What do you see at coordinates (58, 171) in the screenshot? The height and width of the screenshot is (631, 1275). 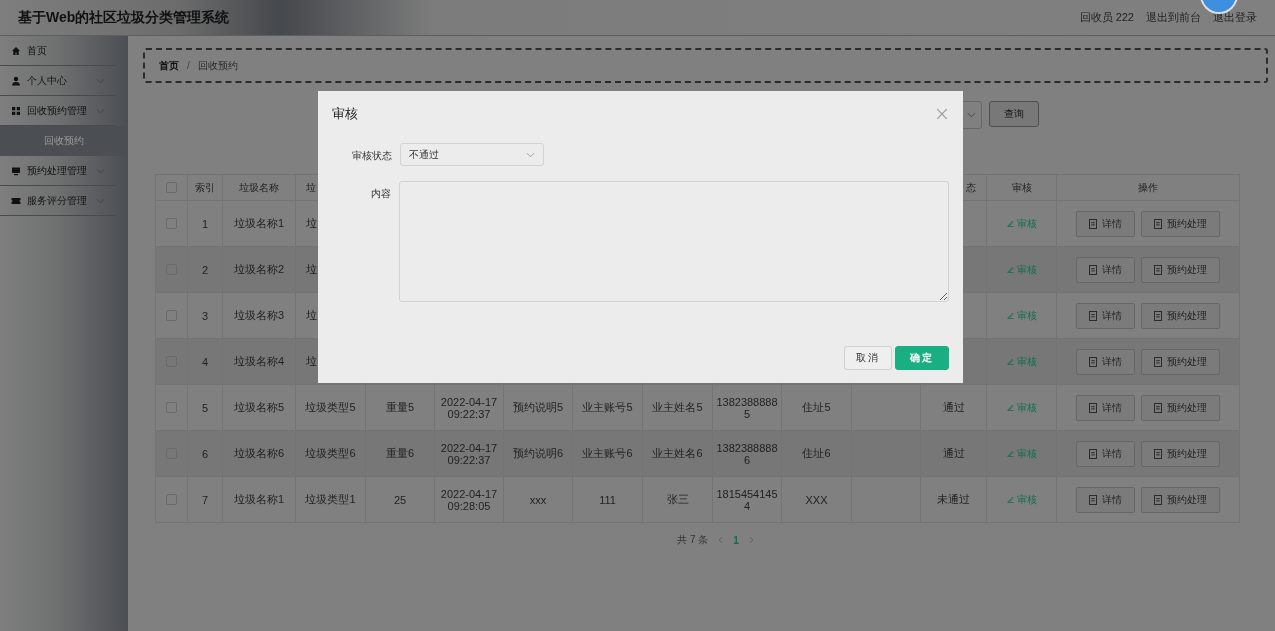 I see `sidebar-item: 预约处理管理` at bounding box center [58, 171].